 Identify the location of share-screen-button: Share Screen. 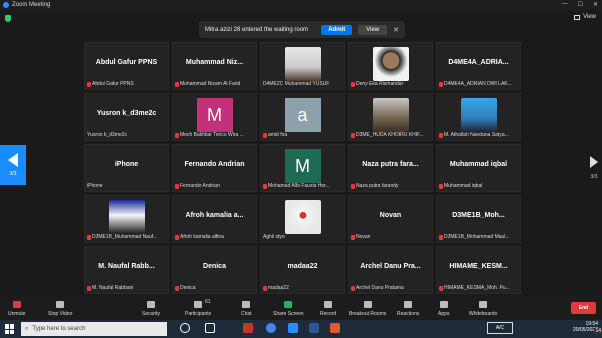
(288, 309).